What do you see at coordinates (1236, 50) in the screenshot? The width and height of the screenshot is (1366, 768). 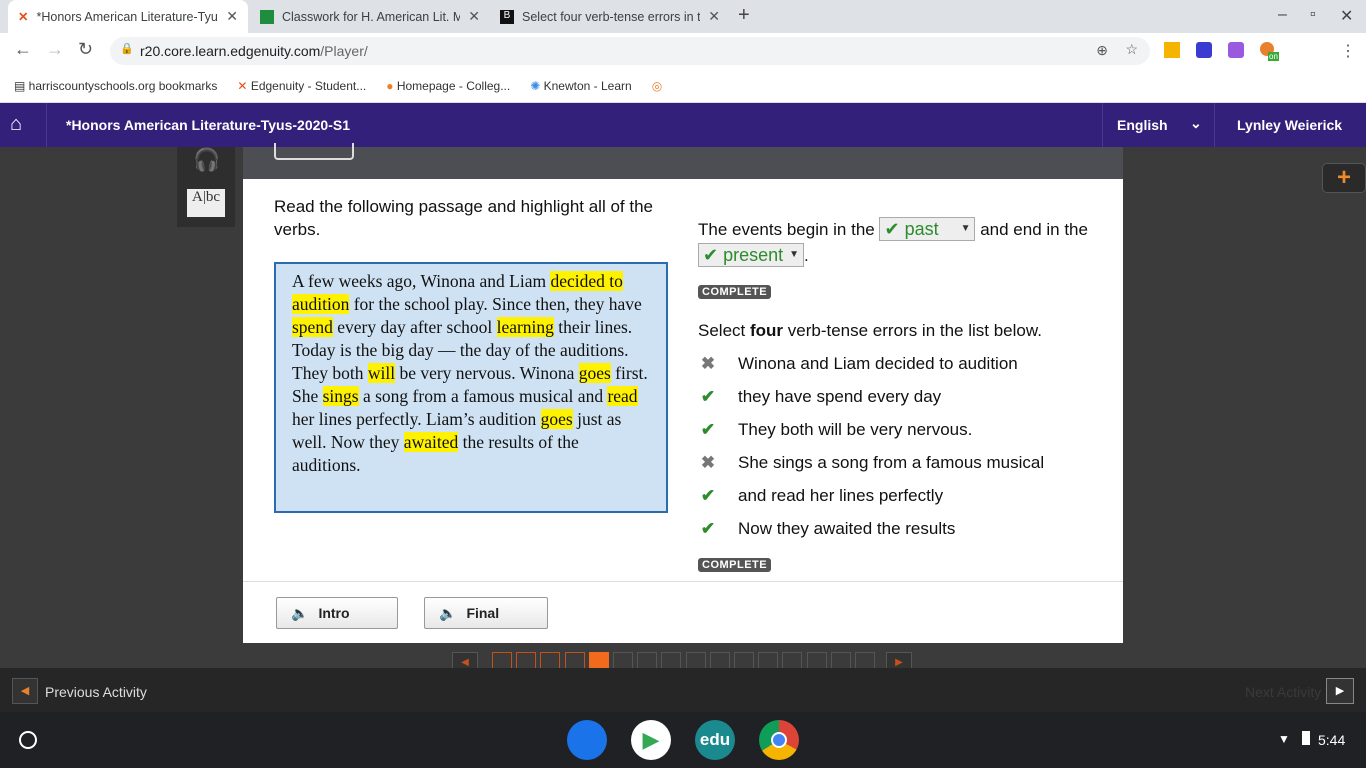 I see `rw-ext-icon` at bounding box center [1236, 50].